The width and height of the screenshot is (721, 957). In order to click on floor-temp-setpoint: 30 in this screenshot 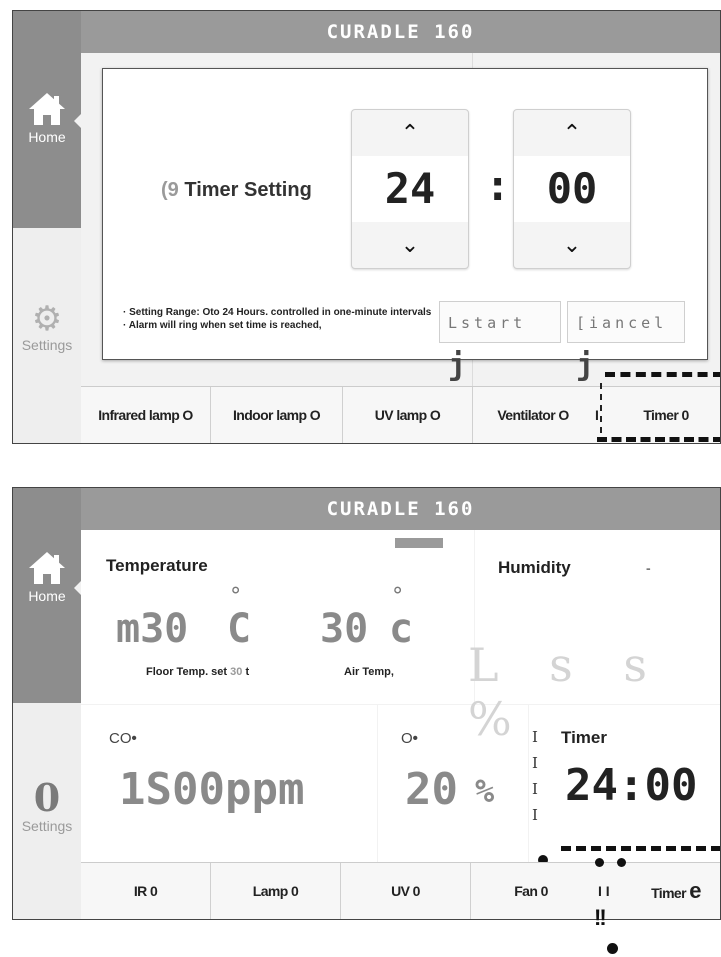, I will do `click(236, 672)`.